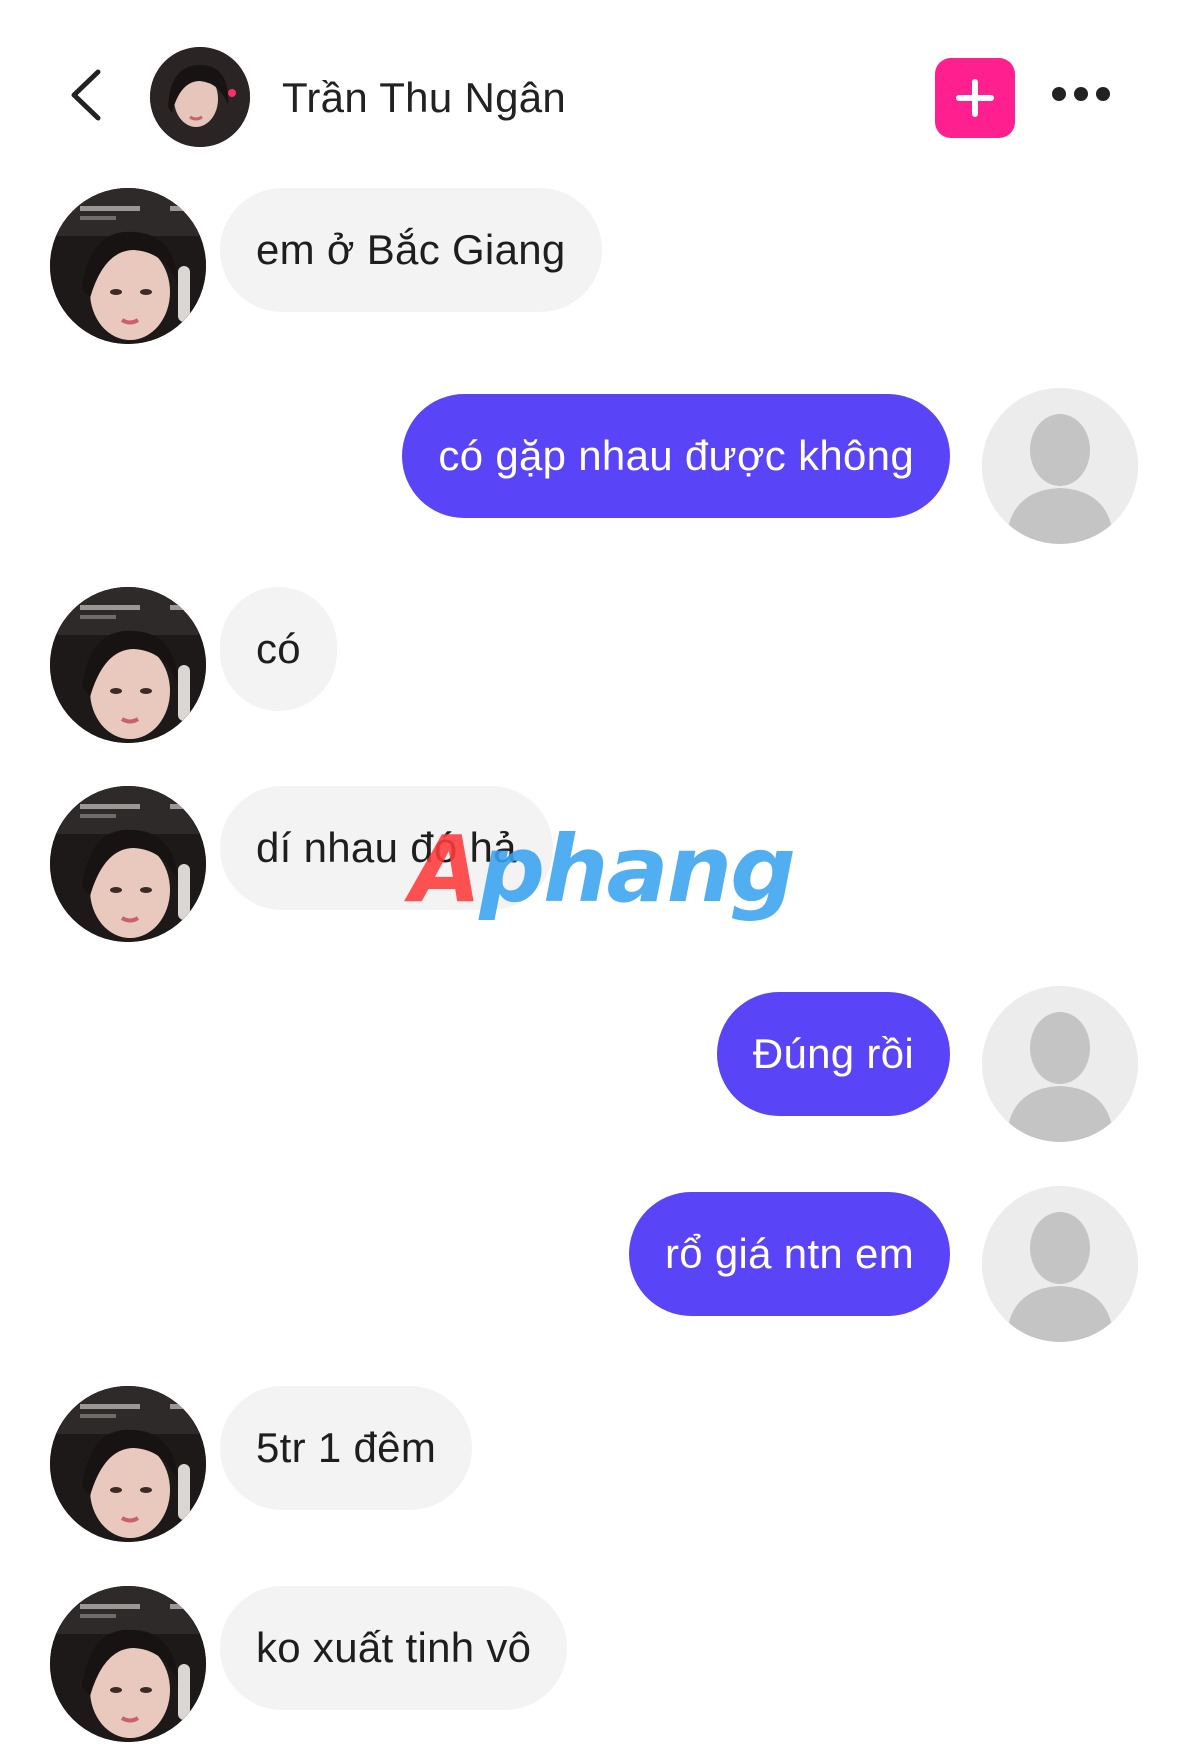  What do you see at coordinates (386, 848) in the screenshot?
I see `message-bubble-incoming: dí nhau đó hả` at bounding box center [386, 848].